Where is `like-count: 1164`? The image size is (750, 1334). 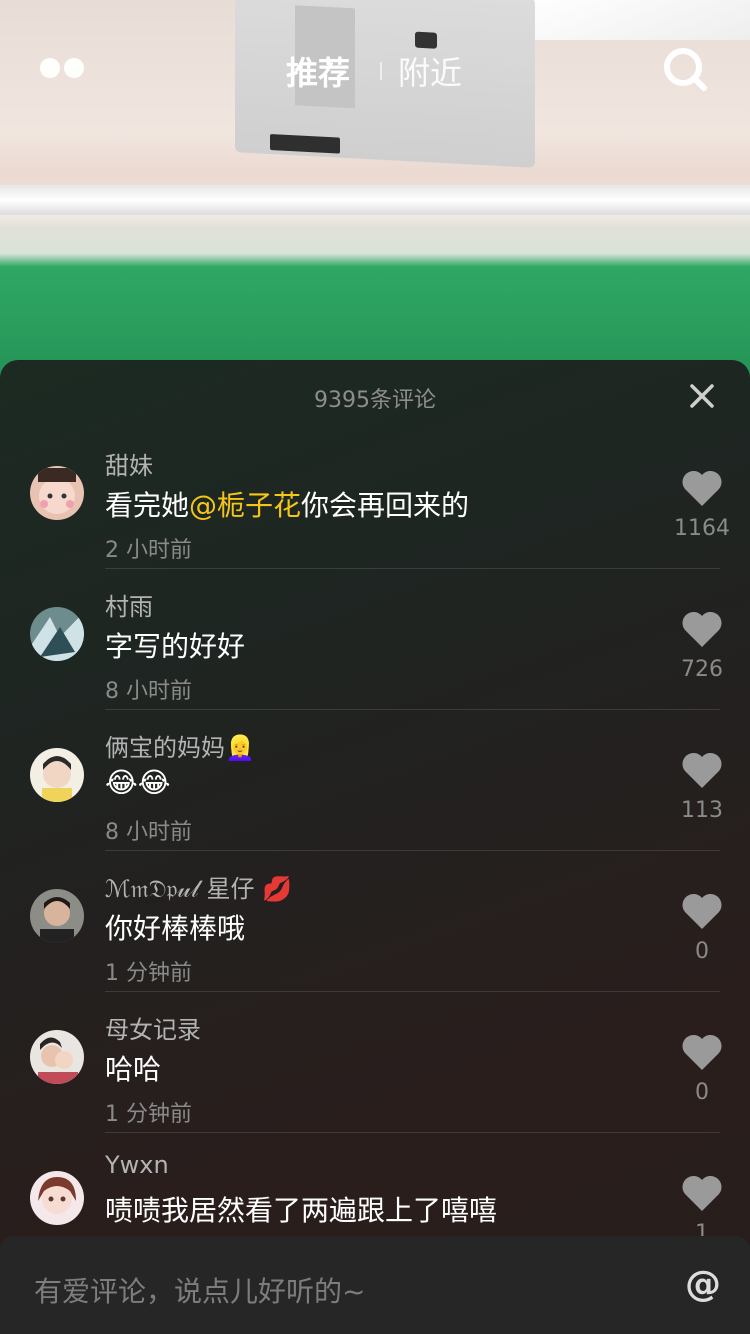 like-count: 1164 is located at coordinates (702, 528).